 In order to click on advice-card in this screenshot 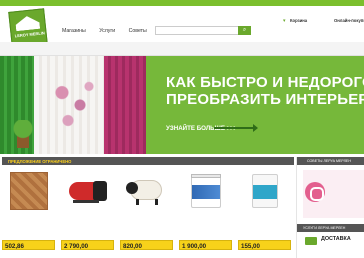, I will do `click(333, 194)`.